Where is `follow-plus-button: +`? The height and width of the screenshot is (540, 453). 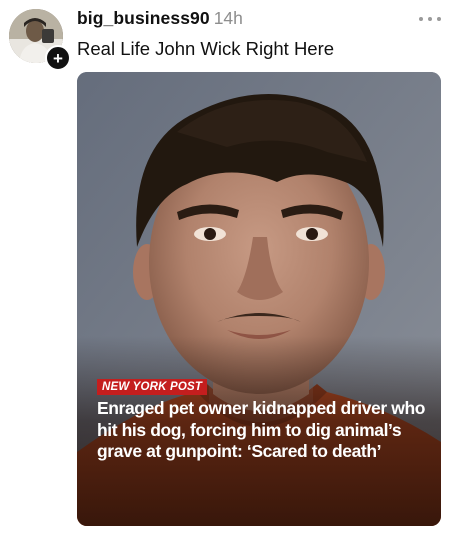 follow-plus-button: + is located at coordinates (58, 58).